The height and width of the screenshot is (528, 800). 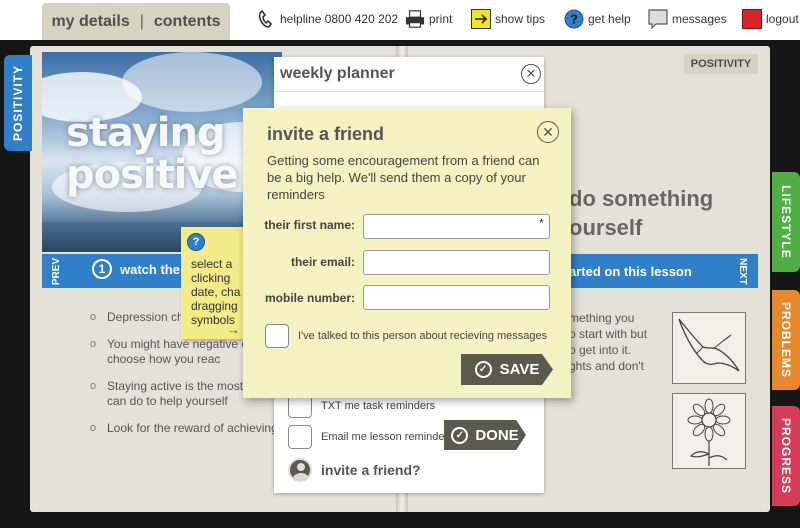 I want to click on hero-title: staying positive, so click(x=152, y=154).